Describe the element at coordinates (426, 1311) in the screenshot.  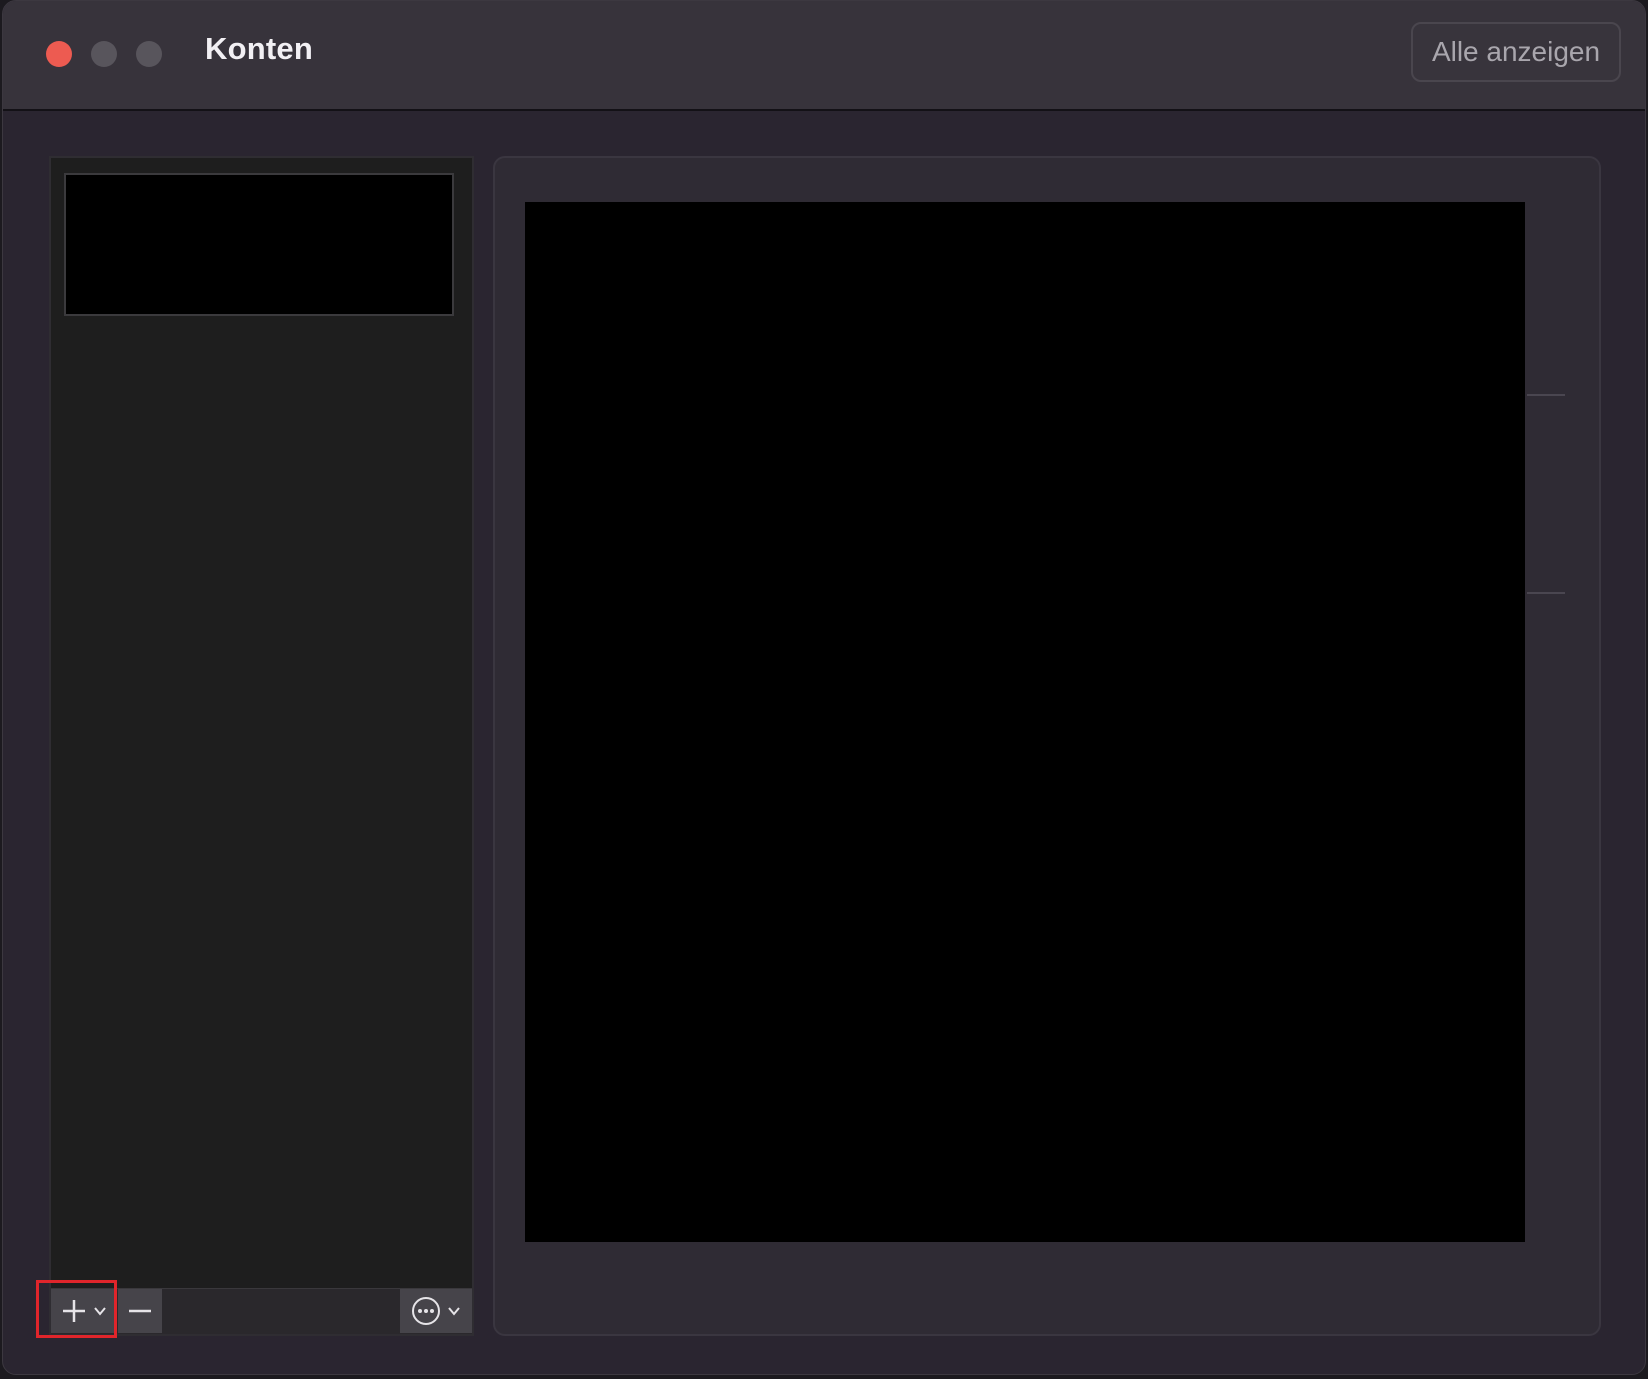
I see `ellipsis-circle-icon` at that location.